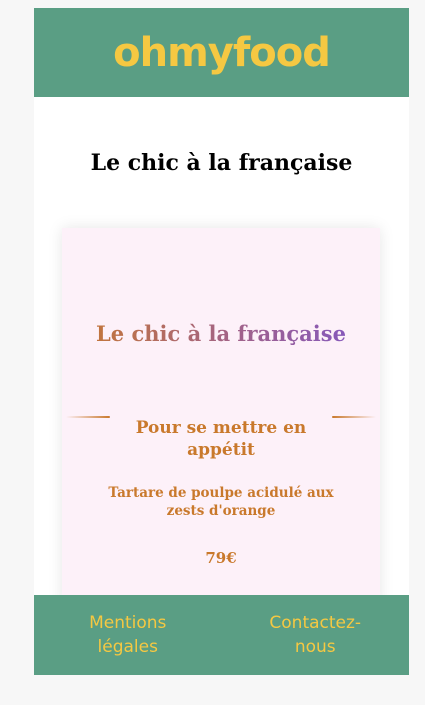 This screenshot has width=425, height=705. Describe the element at coordinates (221, 439) in the screenshot. I see `menu-section-title: Pour se mettre en appétit` at that location.